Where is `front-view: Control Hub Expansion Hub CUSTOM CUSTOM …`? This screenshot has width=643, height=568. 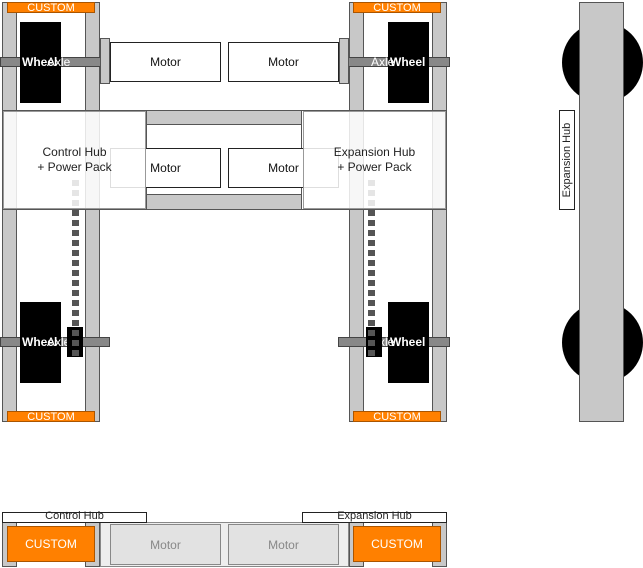
front-view: Control Hub Expansion Hub CUSTOM CUSTOM … is located at coordinates (225, 539).